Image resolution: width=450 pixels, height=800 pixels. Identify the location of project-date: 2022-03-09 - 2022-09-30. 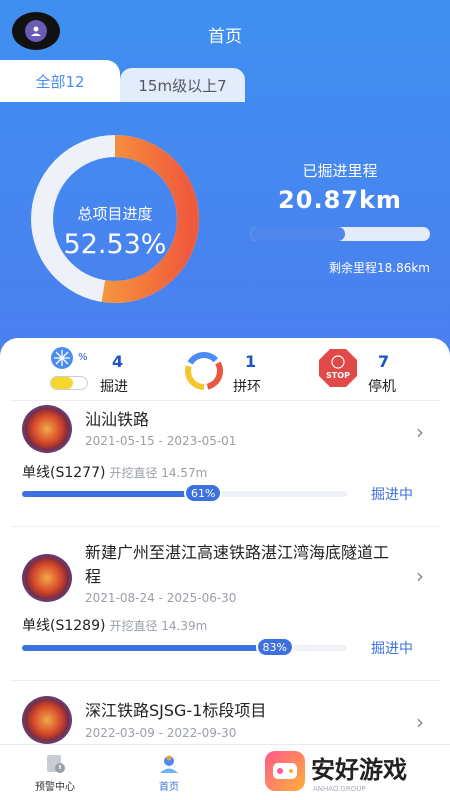
(161, 733).